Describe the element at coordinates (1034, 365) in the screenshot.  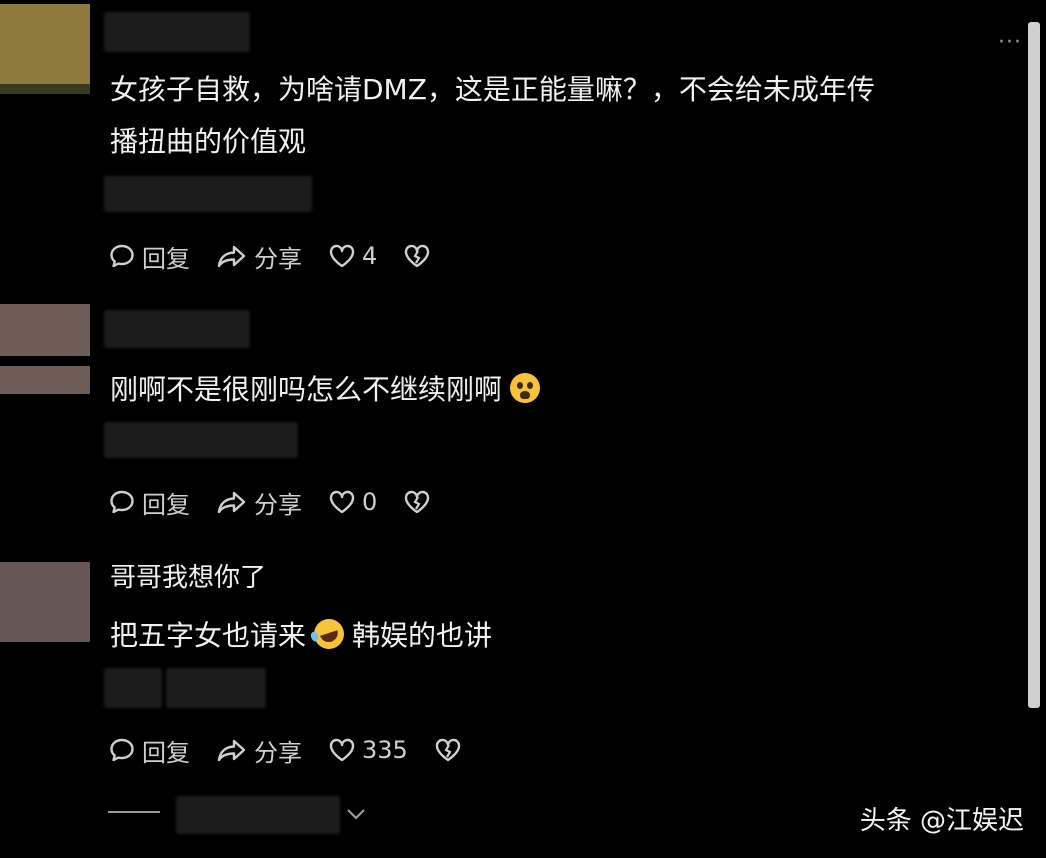
I see `scrollbar` at that location.